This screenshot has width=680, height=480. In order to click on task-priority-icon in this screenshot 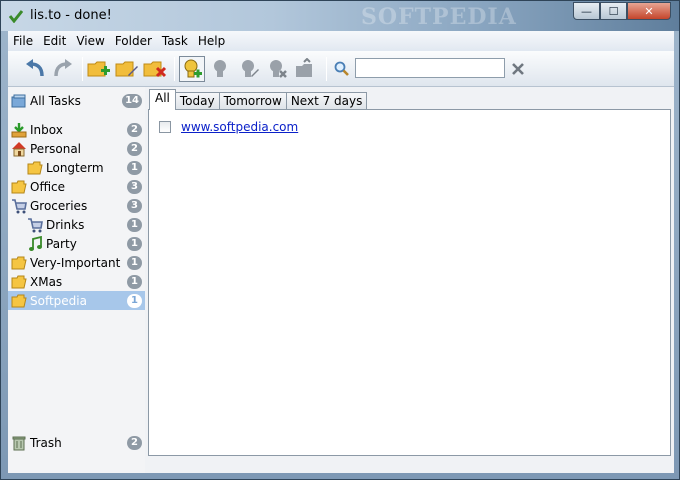, I will do `click(220, 68)`.